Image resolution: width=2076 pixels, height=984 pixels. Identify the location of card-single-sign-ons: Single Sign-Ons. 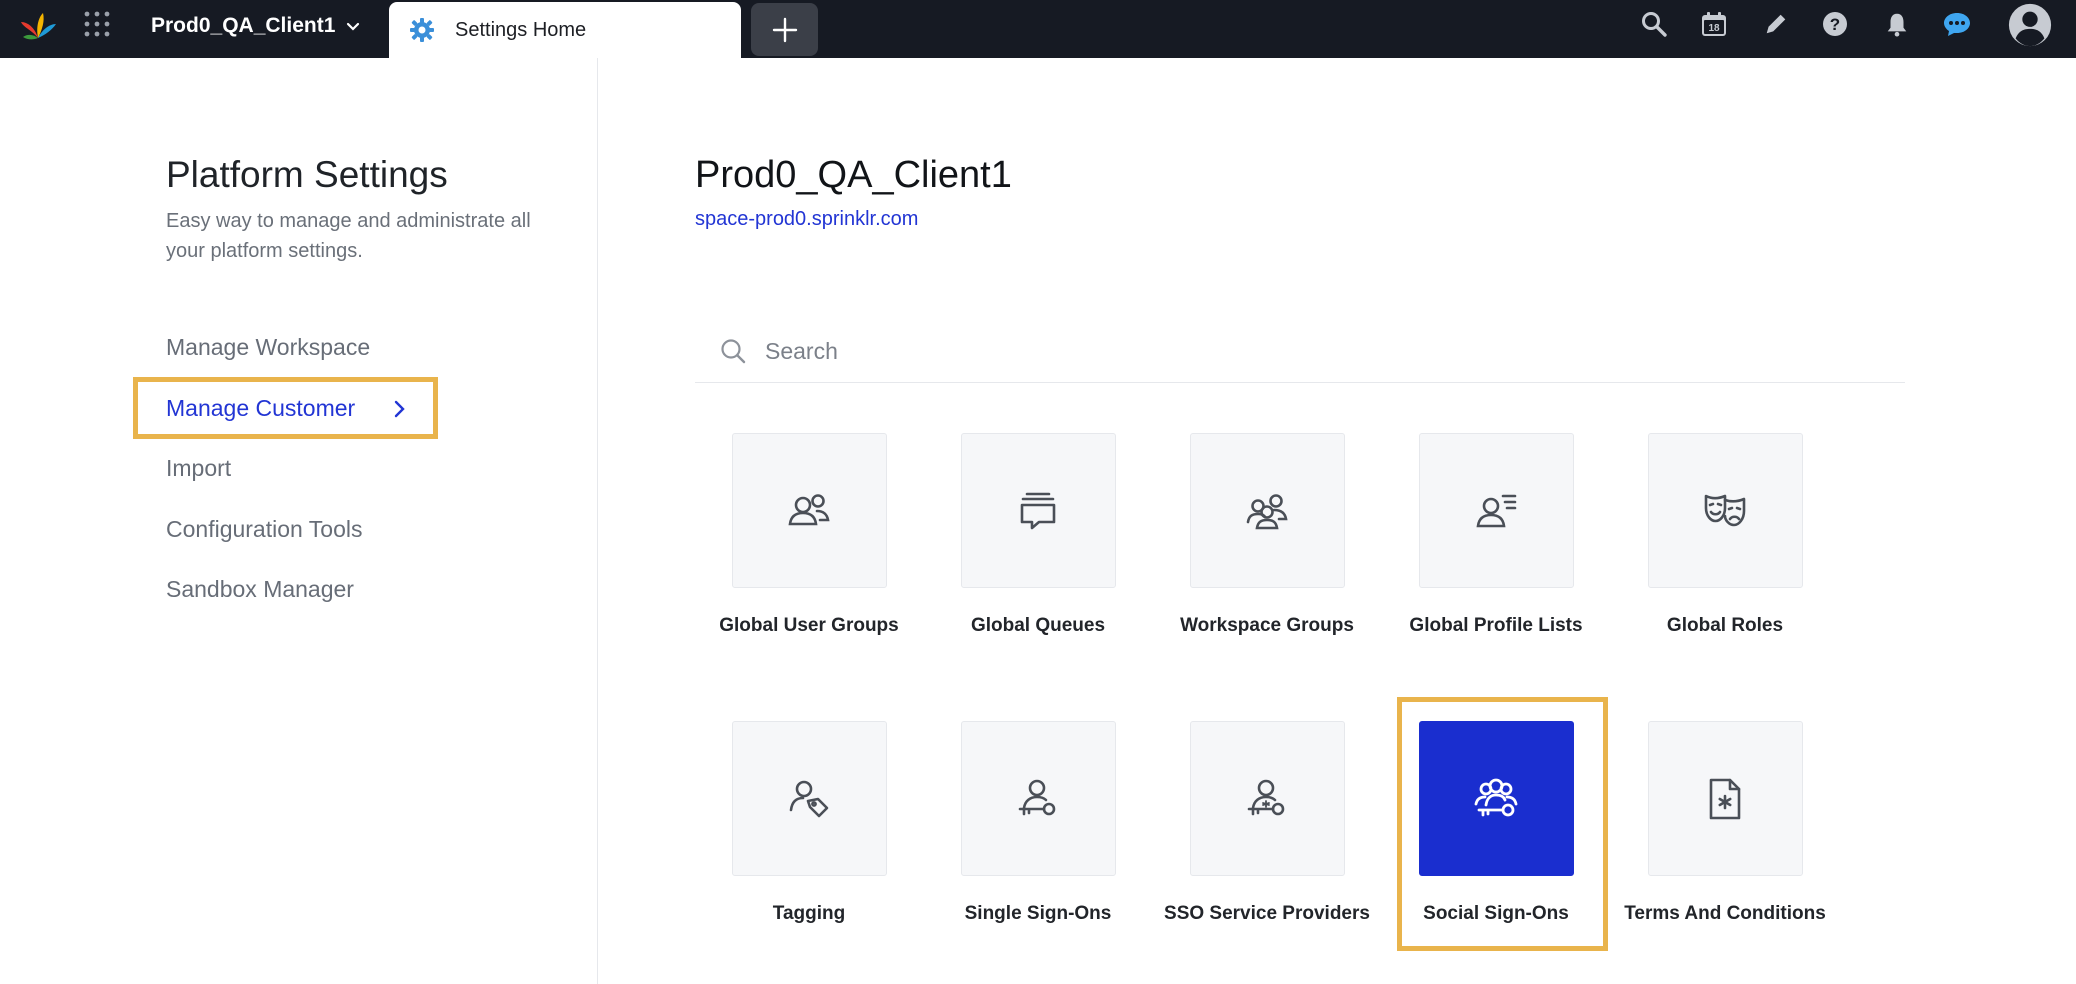
(1038, 823).